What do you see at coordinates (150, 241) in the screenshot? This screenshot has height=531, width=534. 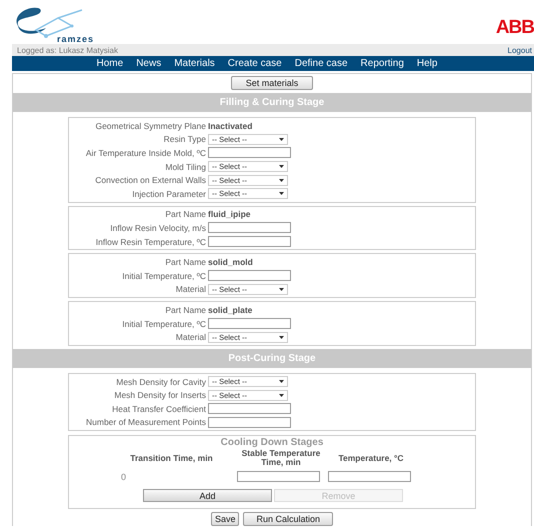 I see `field-label: Inflow Resin Temperature, ºC` at bounding box center [150, 241].